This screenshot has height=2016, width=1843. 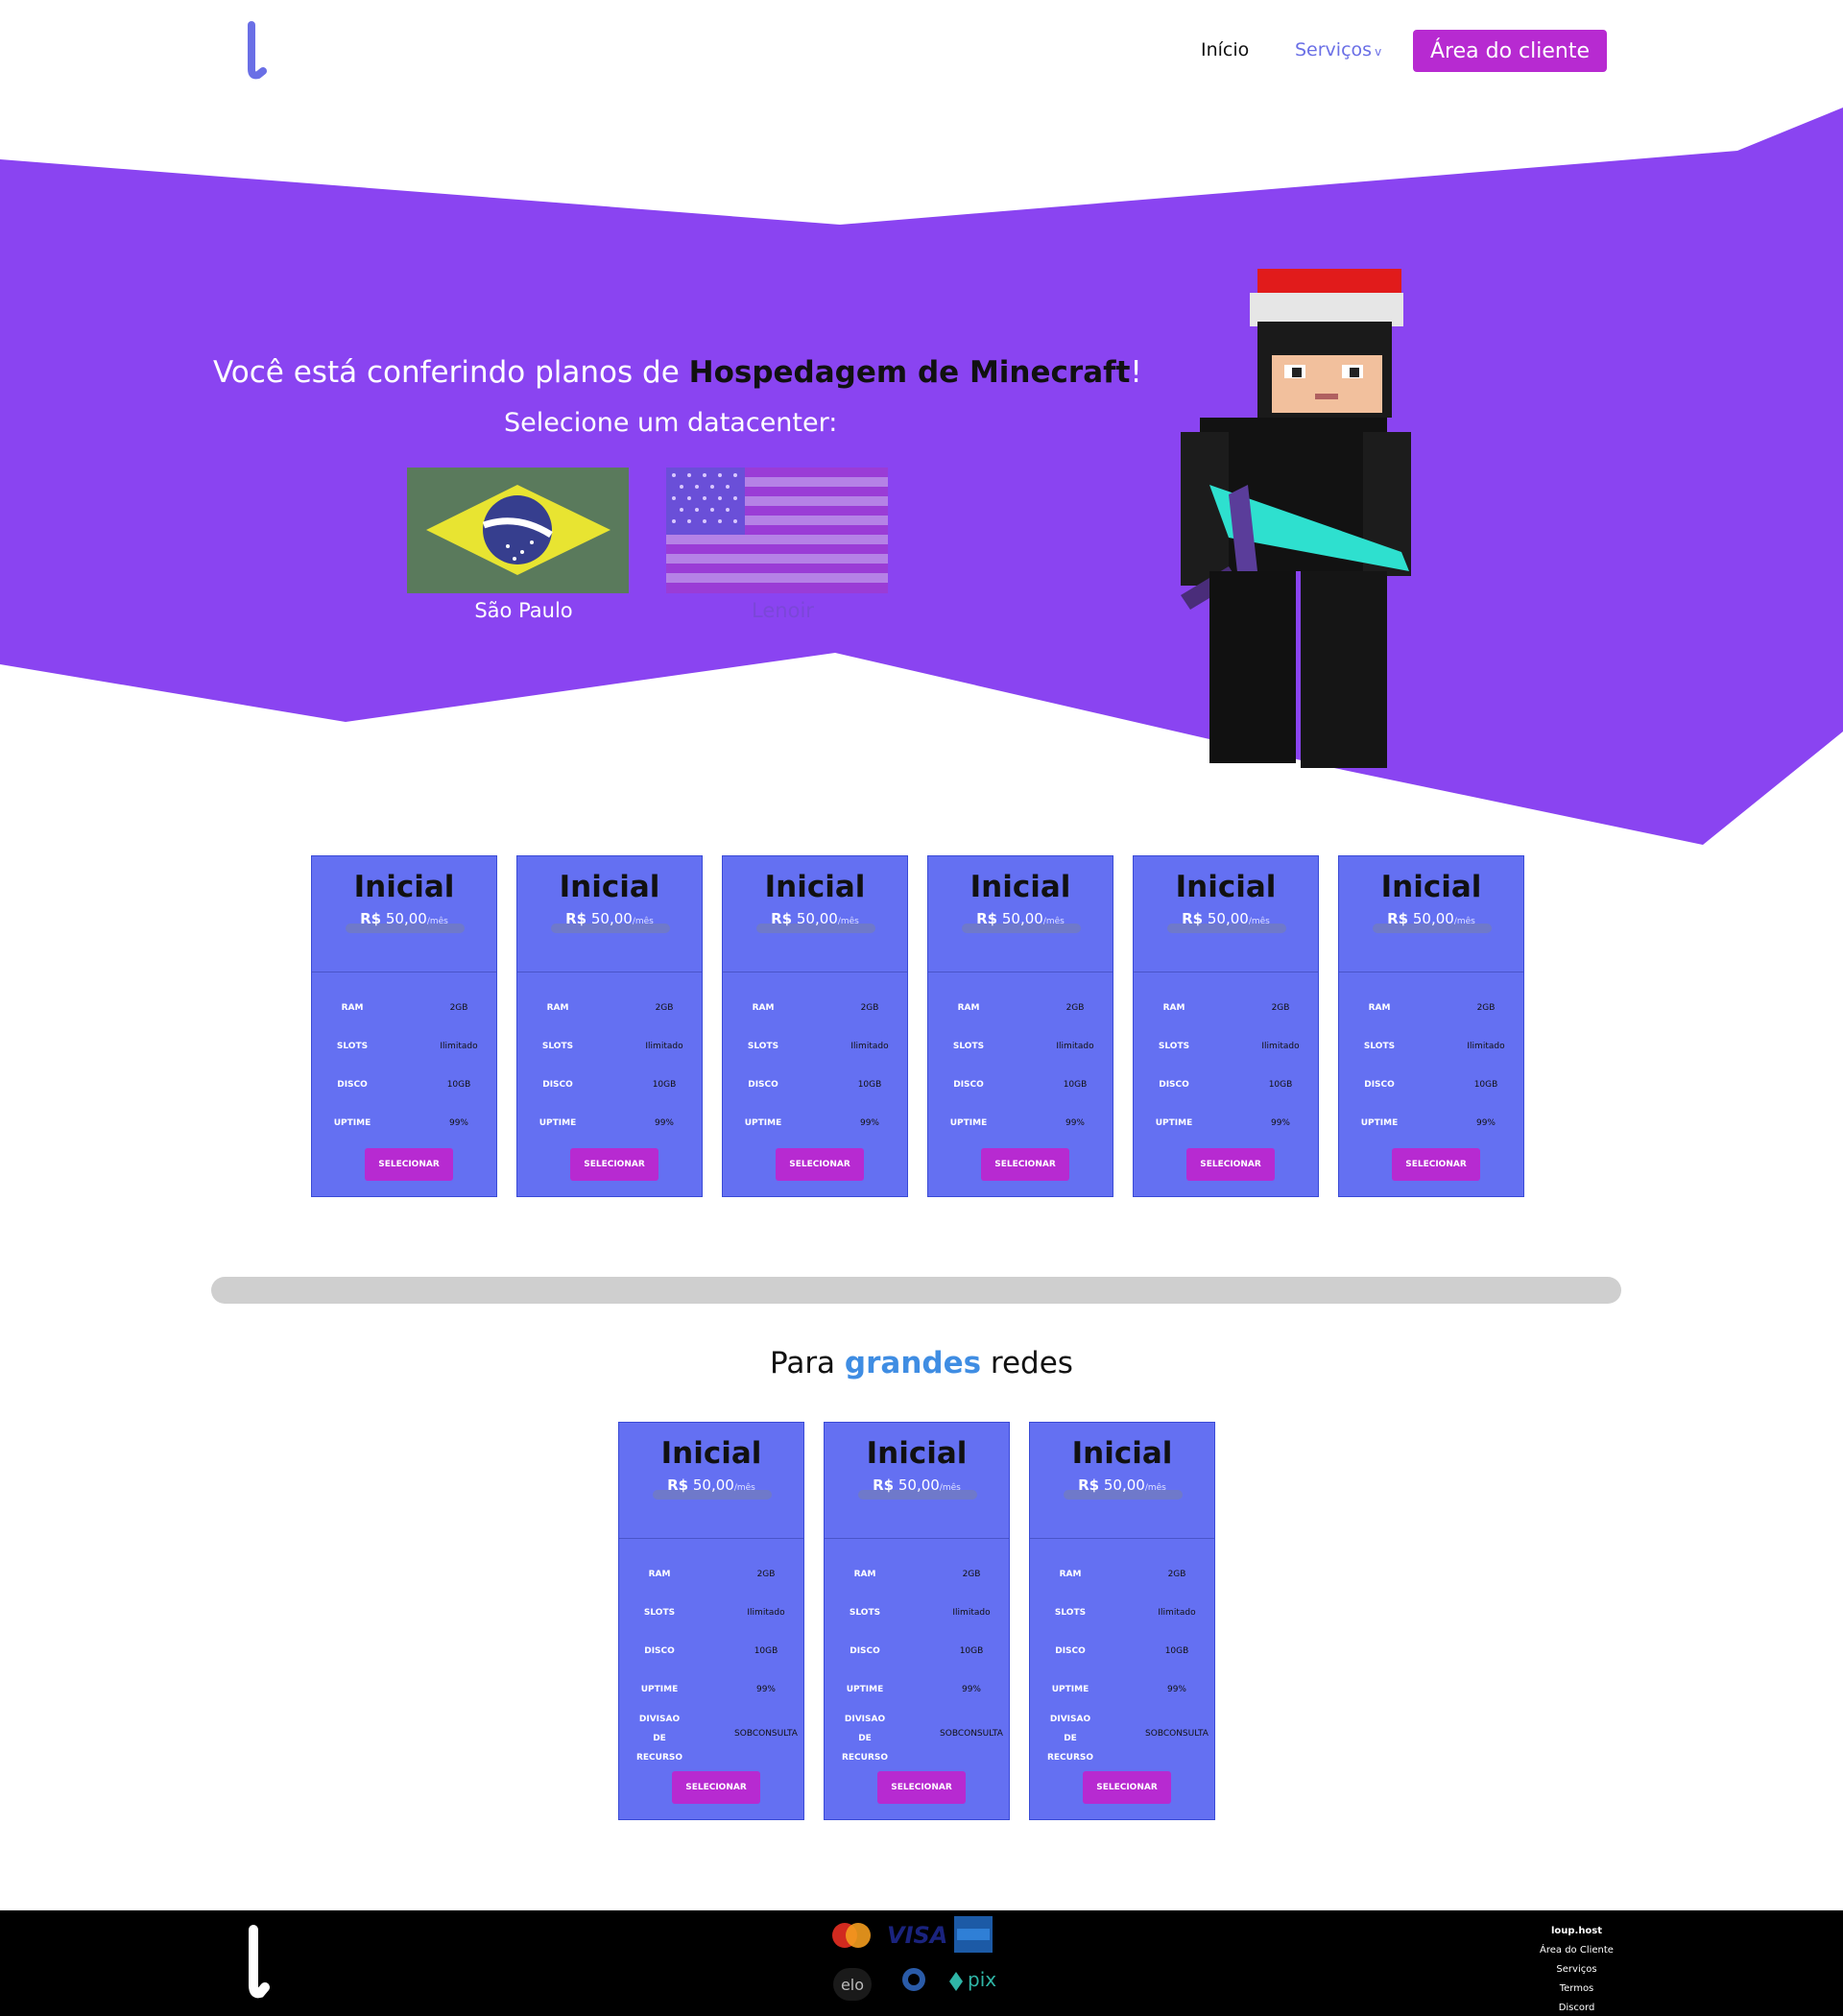 What do you see at coordinates (1576, 1931) in the screenshot?
I see `footer-brand: loup.host` at bounding box center [1576, 1931].